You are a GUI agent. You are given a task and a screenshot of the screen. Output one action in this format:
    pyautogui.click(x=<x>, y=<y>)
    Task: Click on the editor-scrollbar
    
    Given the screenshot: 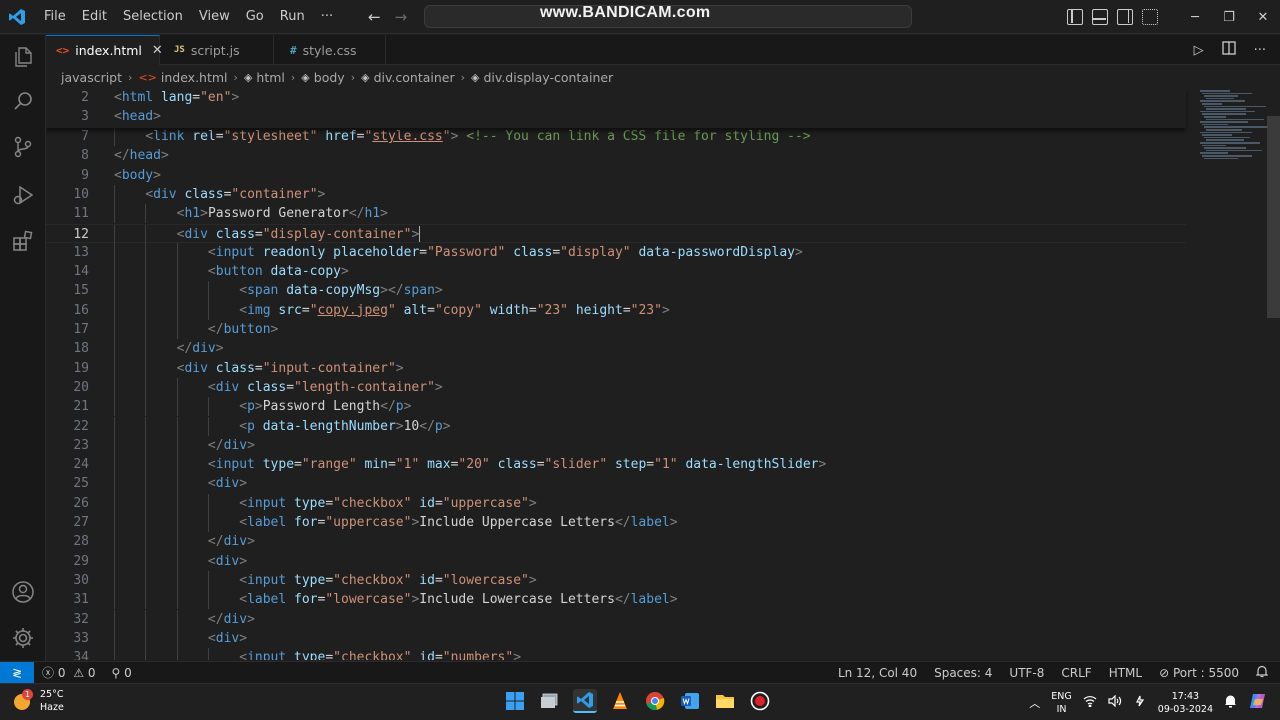 What is the action you would take?
    pyautogui.click(x=1273, y=217)
    